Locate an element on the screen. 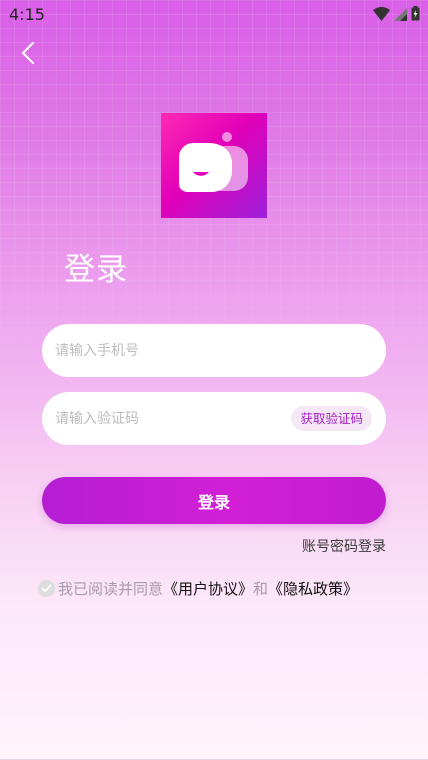 Image resolution: width=428 pixels, height=760 pixels. phone-input-container is located at coordinates (214, 350).